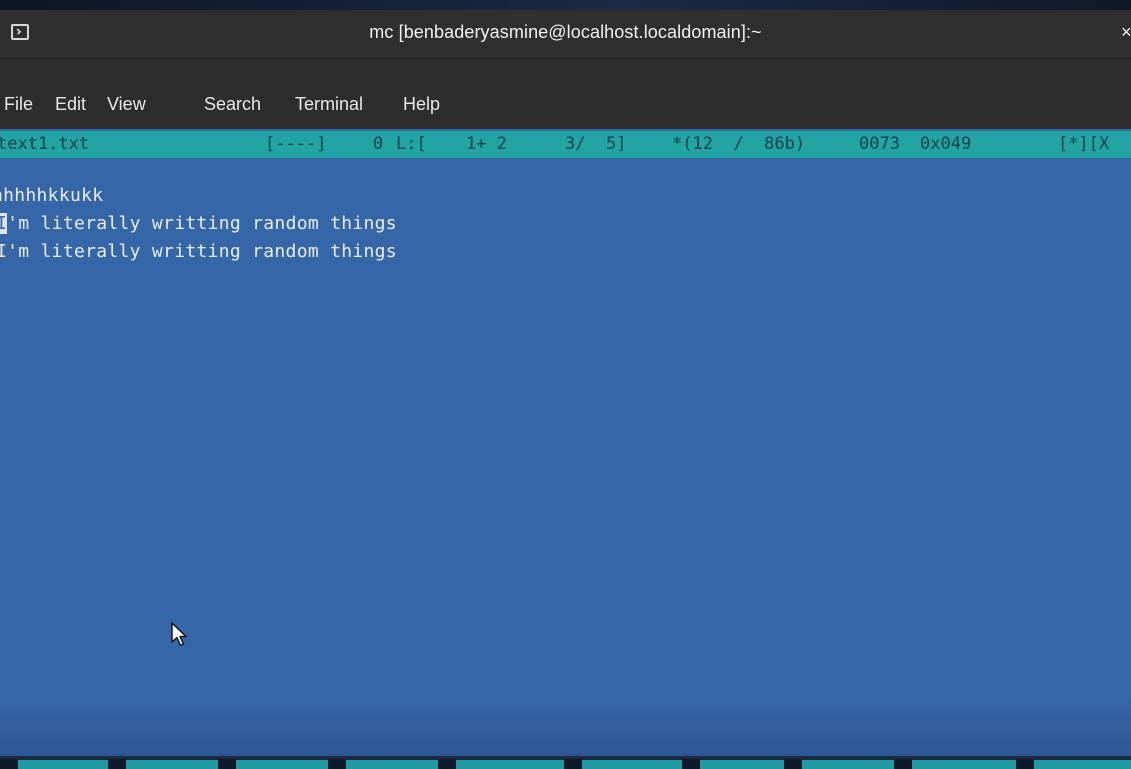 The image size is (1131, 769). Describe the element at coordinates (879, 144) in the screenshot. I see `status-char-decimal: 0073` at that location.